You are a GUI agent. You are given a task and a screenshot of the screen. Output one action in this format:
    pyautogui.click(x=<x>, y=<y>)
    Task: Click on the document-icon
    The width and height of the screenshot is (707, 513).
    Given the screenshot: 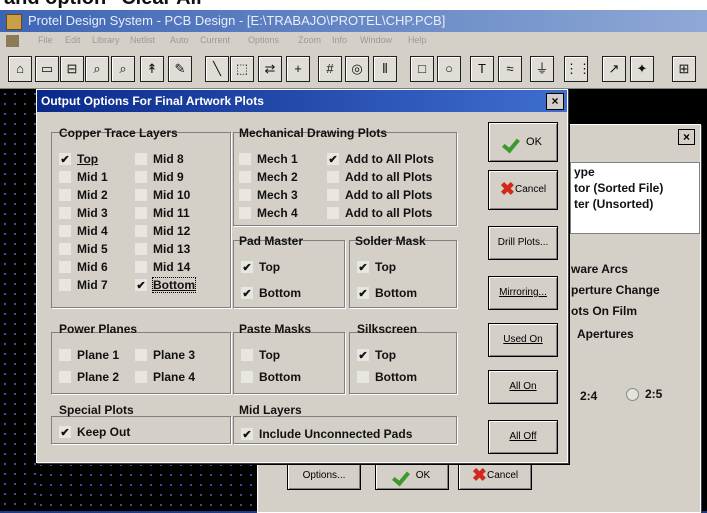 What is the action you would take?
    pyautogui.click(x=12, y=41)
    